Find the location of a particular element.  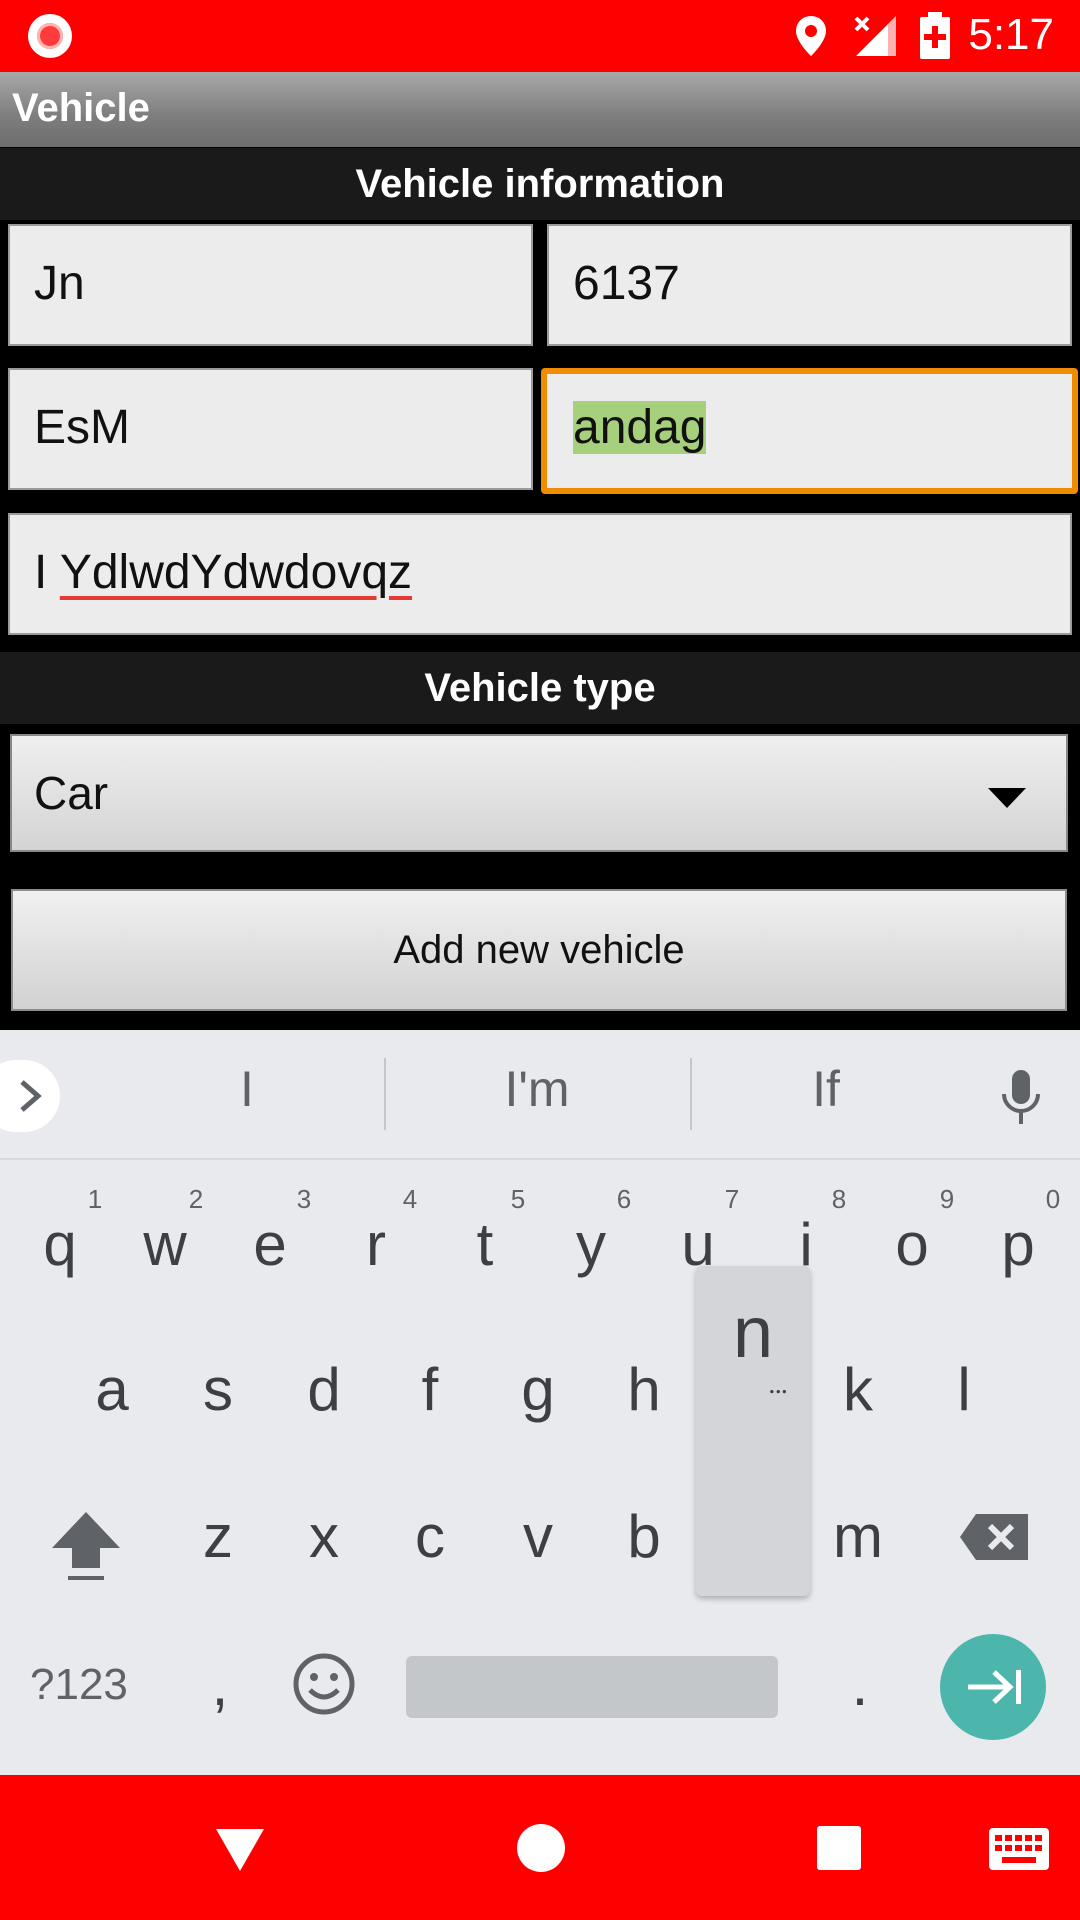

key-hint-5: 5 is located at coordinates (518, 1199).